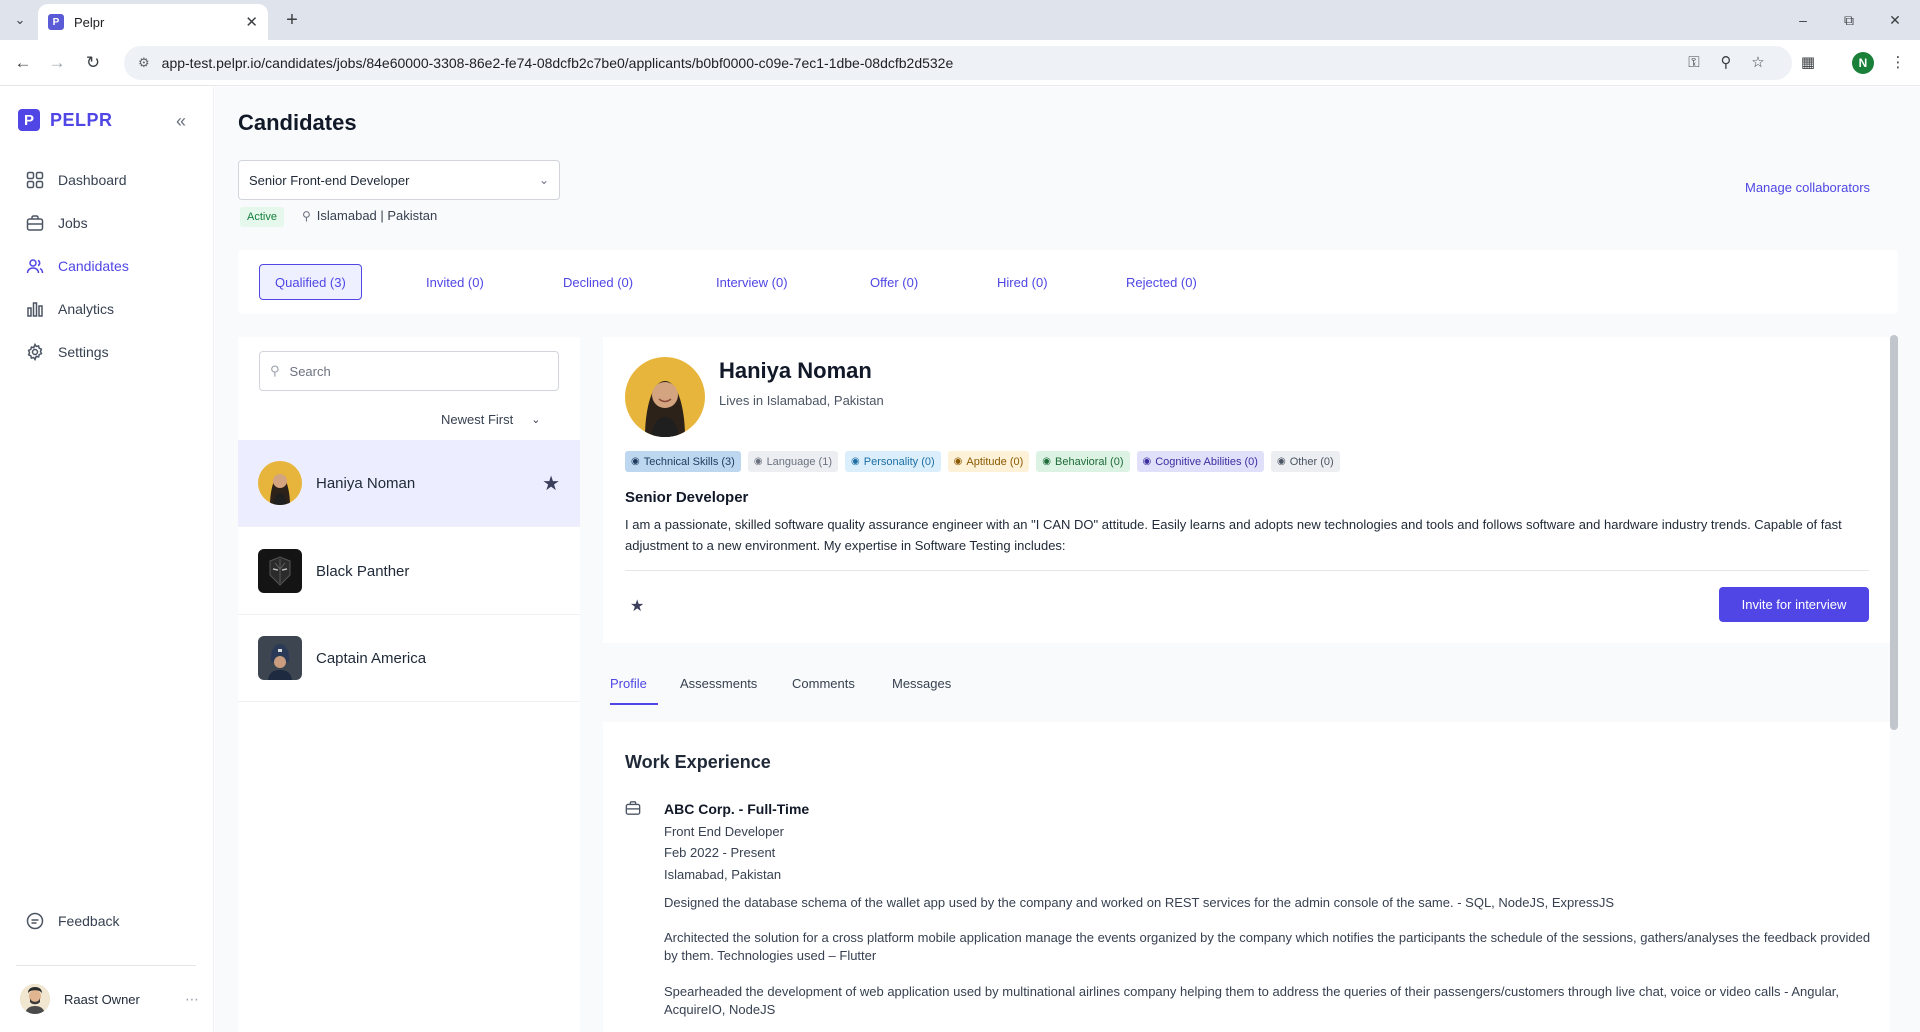  I want to click on logo-text: PELPR, so click(81, 119).